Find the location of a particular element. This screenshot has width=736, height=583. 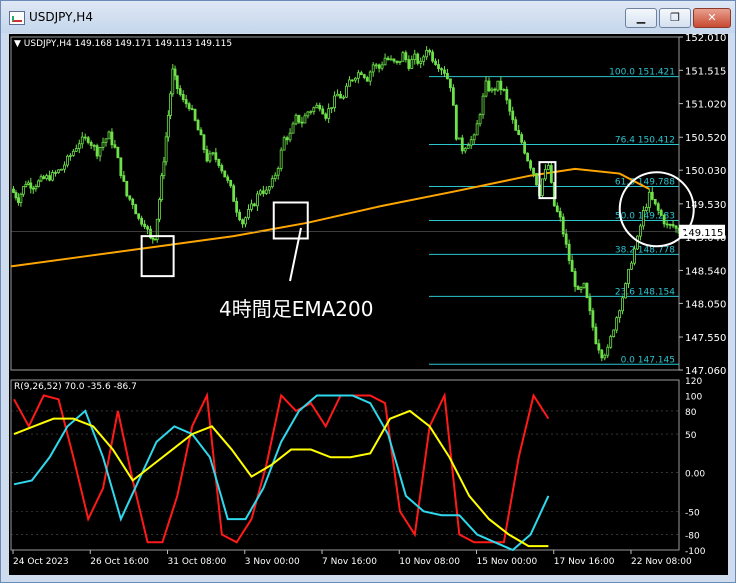

price-tick-label: 147.550 is located at coordinates (705, 338).